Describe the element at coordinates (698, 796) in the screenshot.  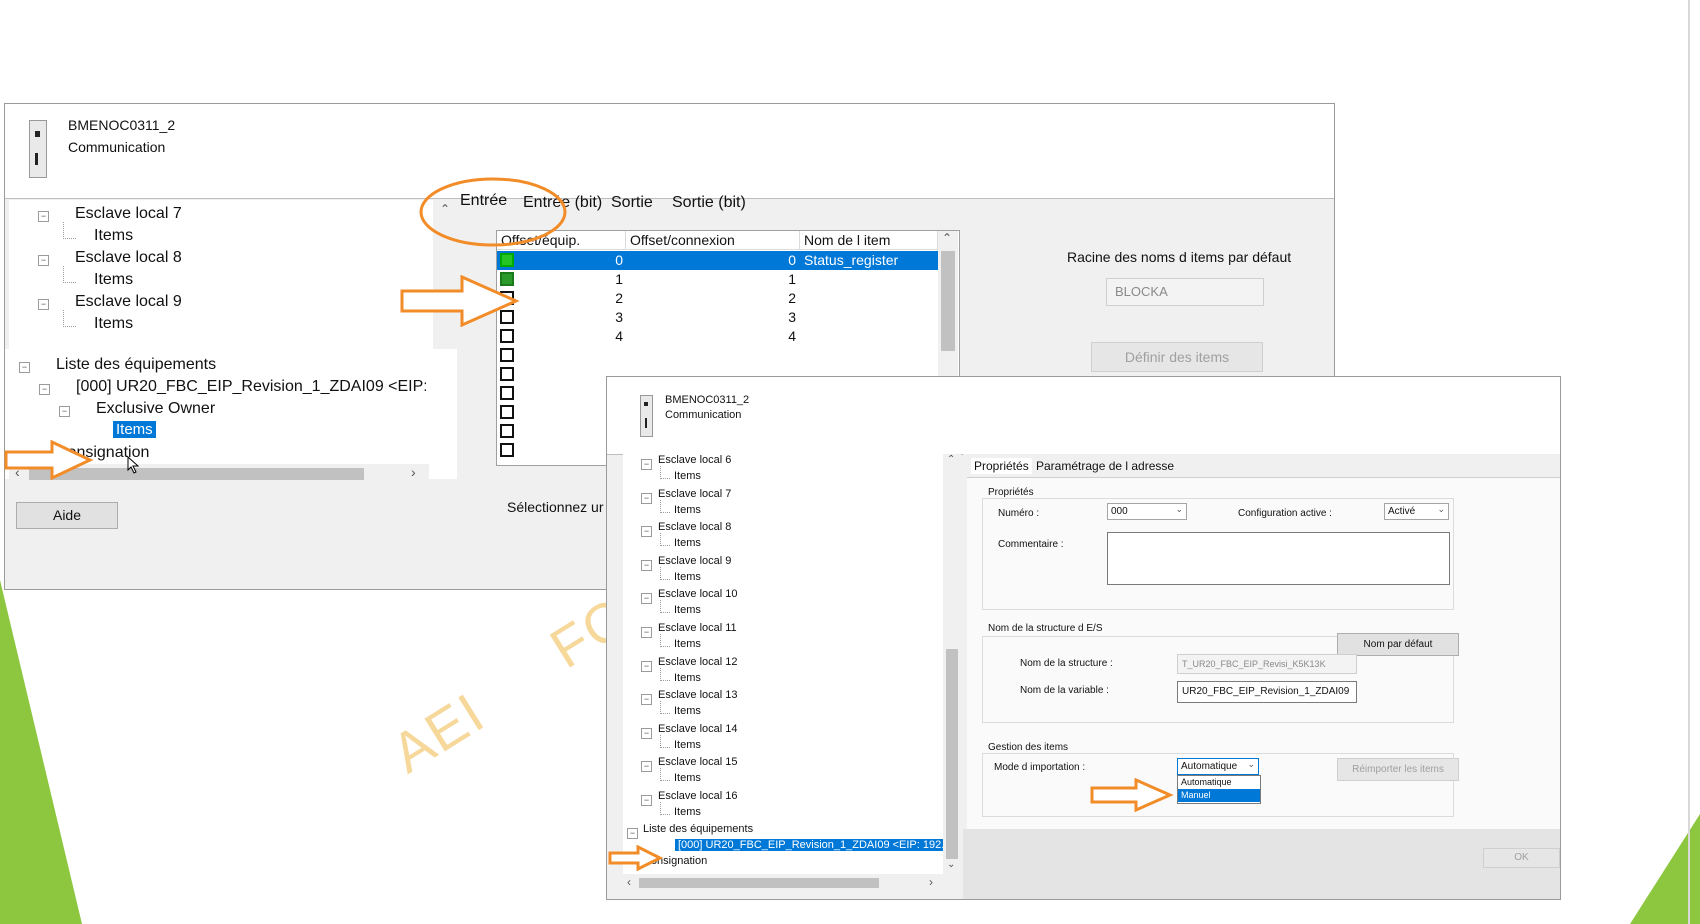
I see `tree-item-esclave: Esclave local 16` at that location.